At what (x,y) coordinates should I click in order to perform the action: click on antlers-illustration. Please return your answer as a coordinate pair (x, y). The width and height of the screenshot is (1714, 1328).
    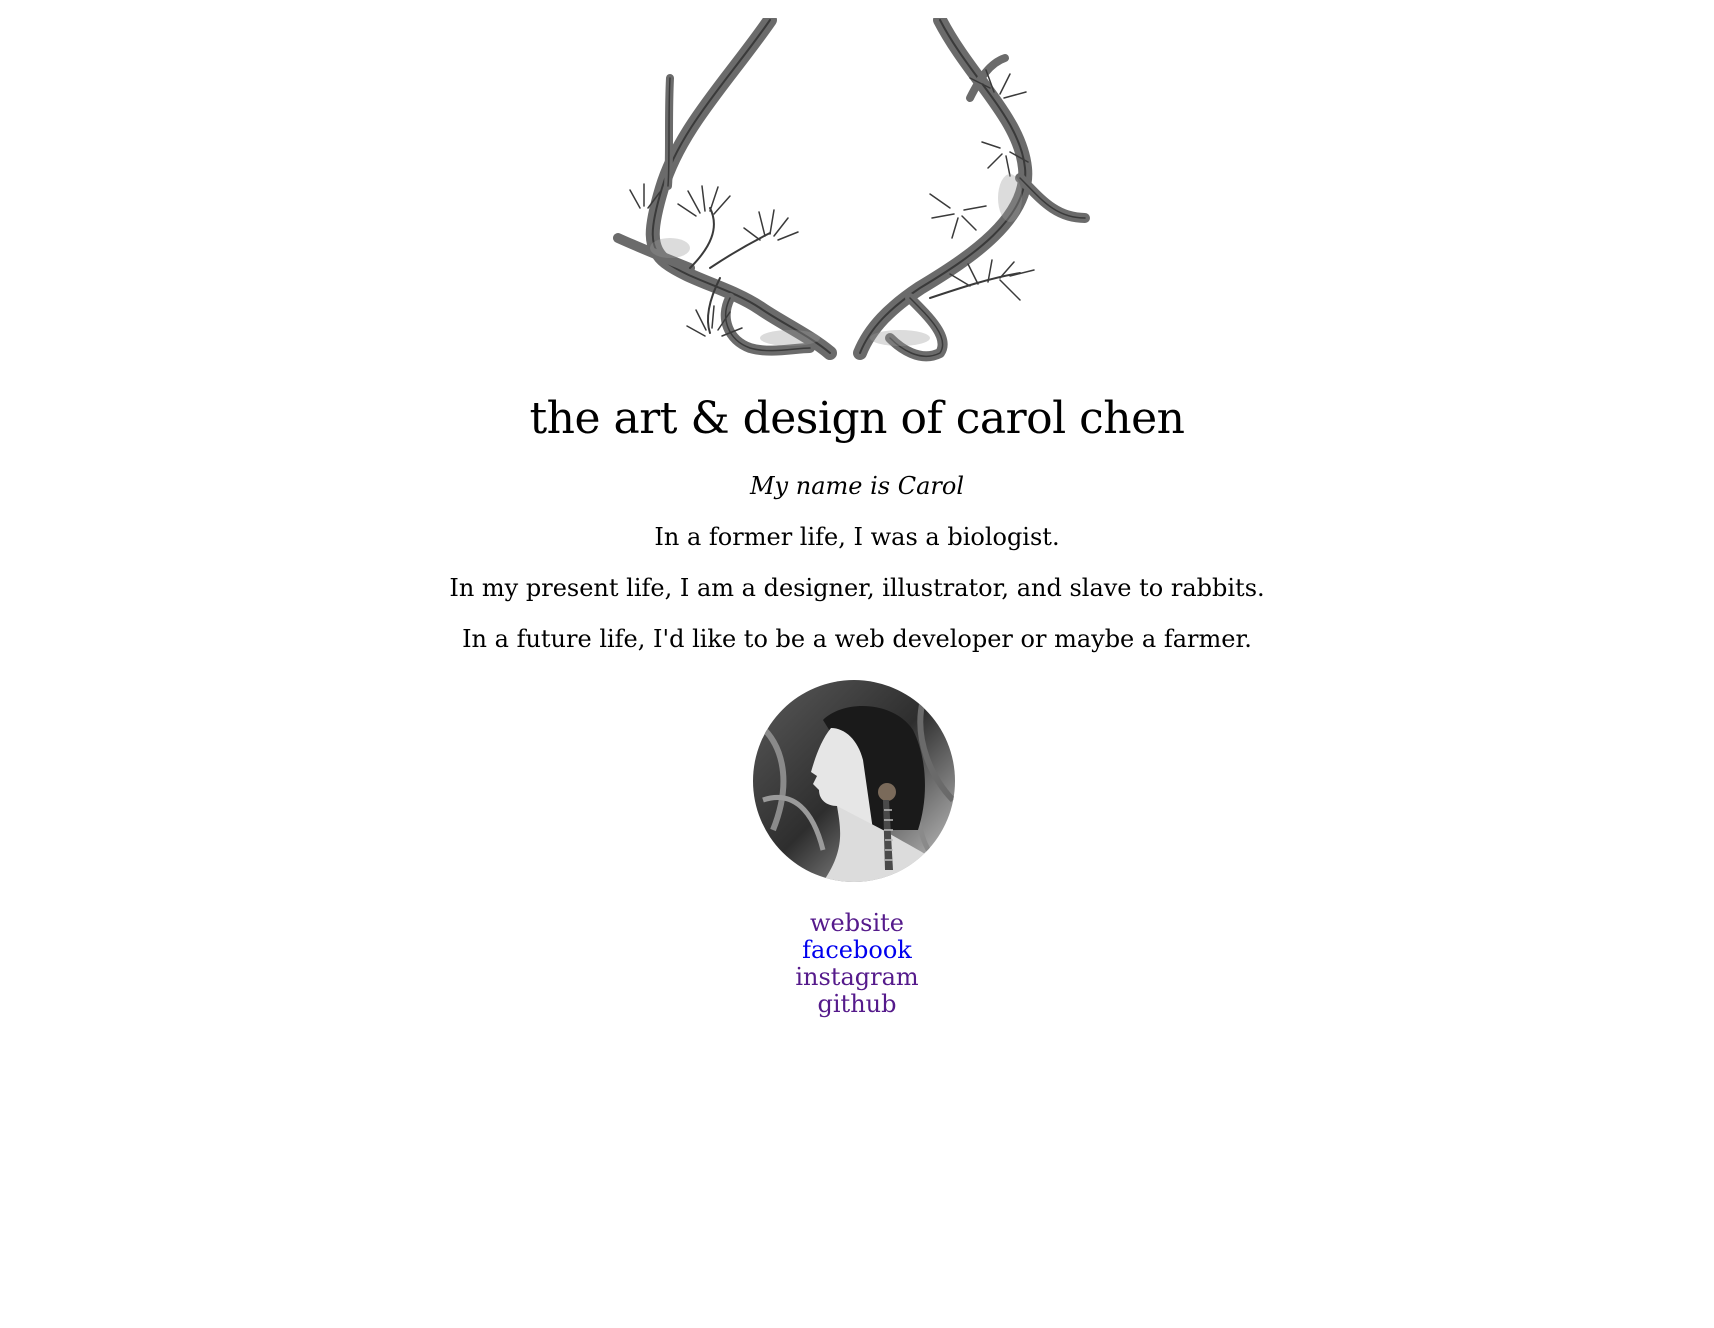
    Looking at the image, I should click on (851, 190).